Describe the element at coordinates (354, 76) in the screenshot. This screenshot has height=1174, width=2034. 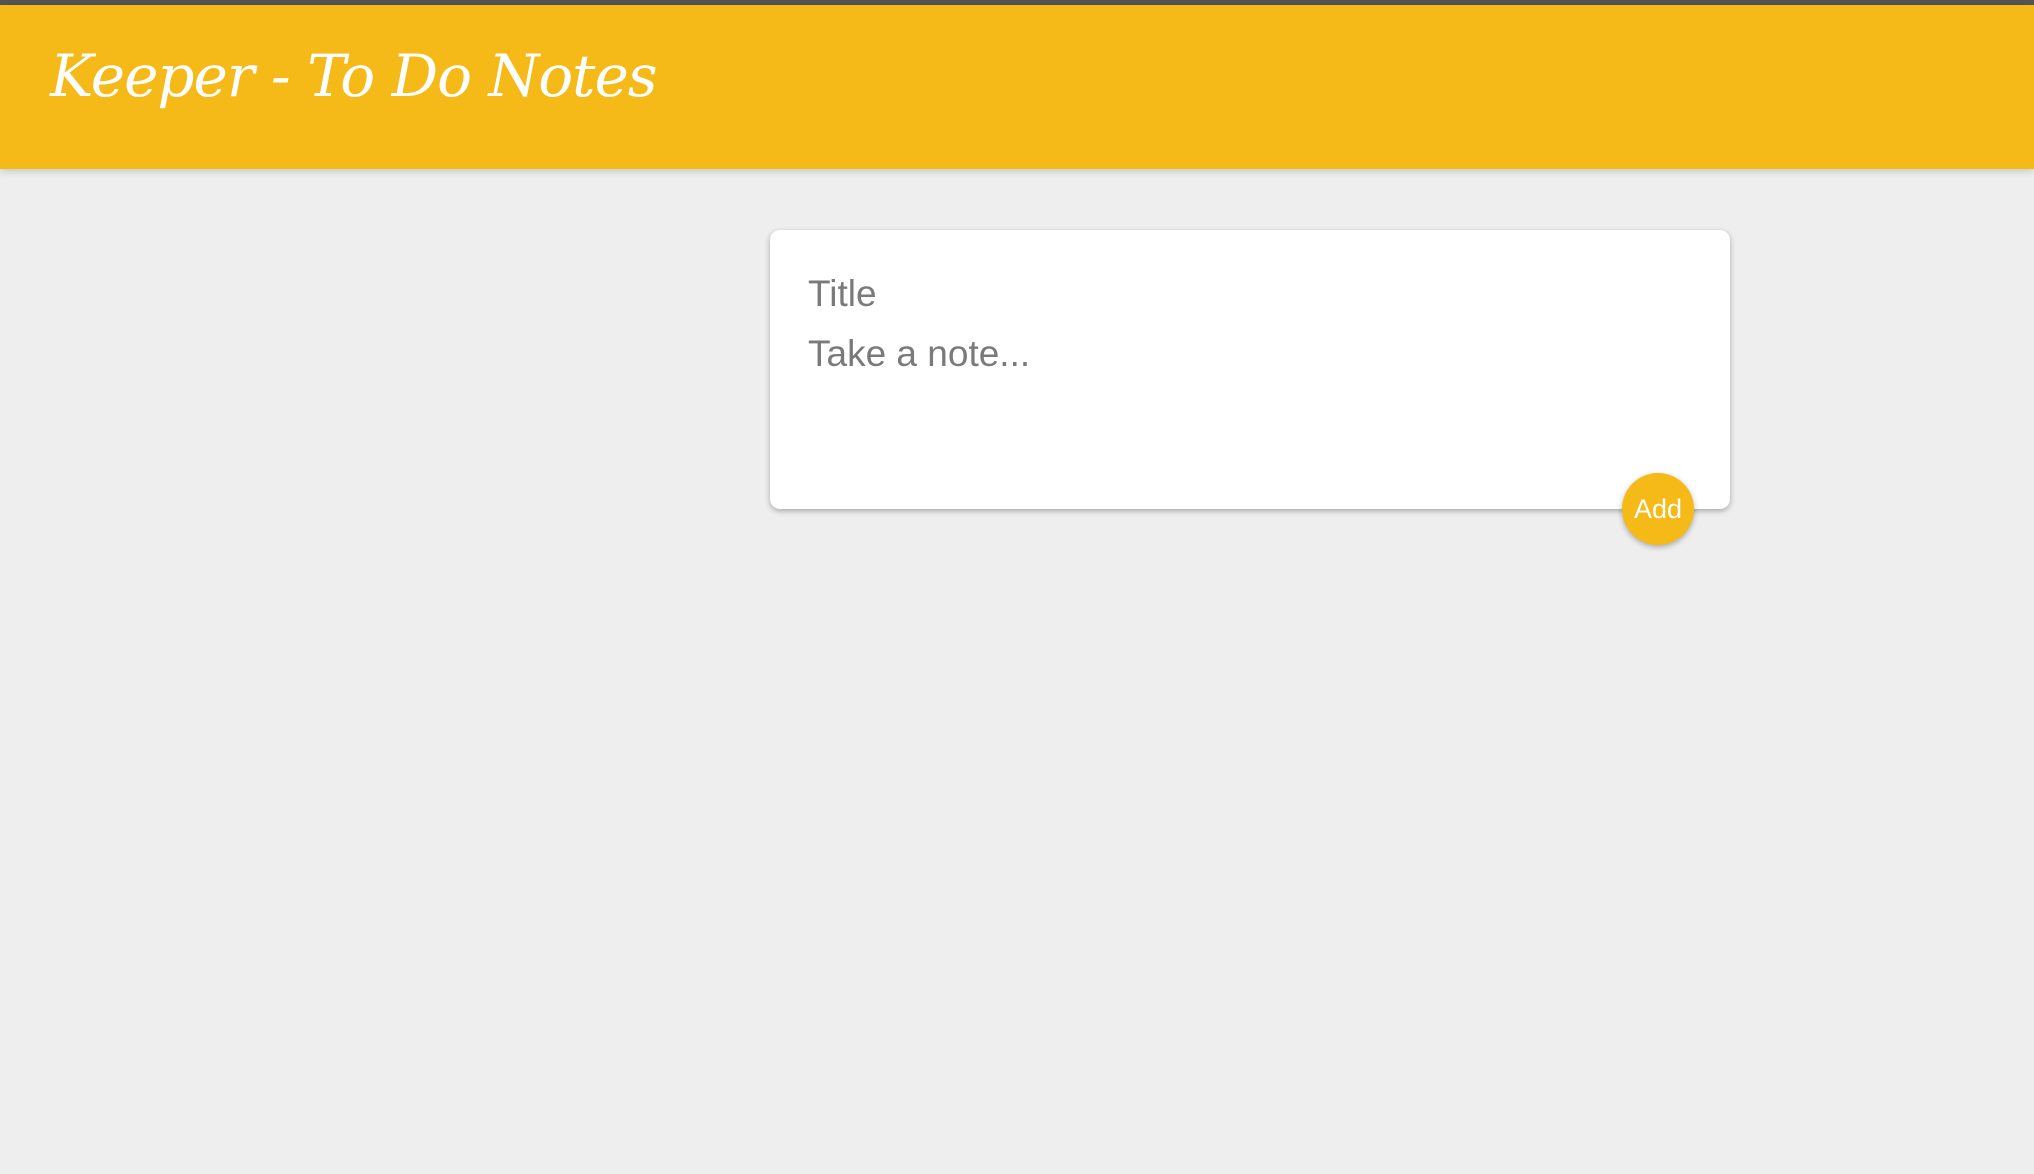
I see `app-title: Keeper - To Do Notes` at that location.